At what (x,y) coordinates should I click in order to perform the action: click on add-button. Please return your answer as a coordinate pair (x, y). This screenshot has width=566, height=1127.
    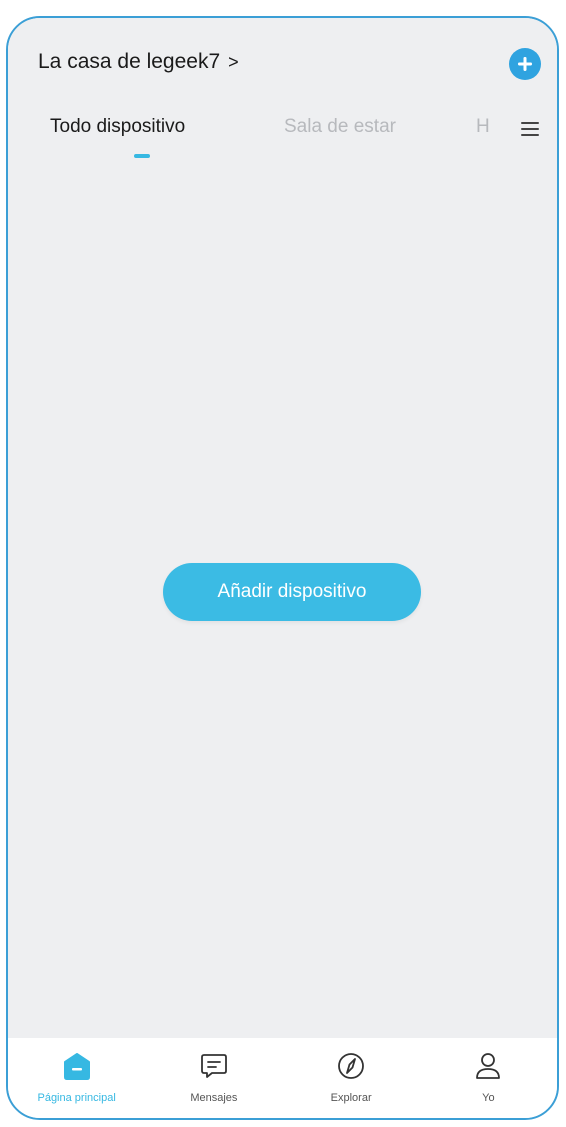
    Looking at the image, I should click on (525, 64).